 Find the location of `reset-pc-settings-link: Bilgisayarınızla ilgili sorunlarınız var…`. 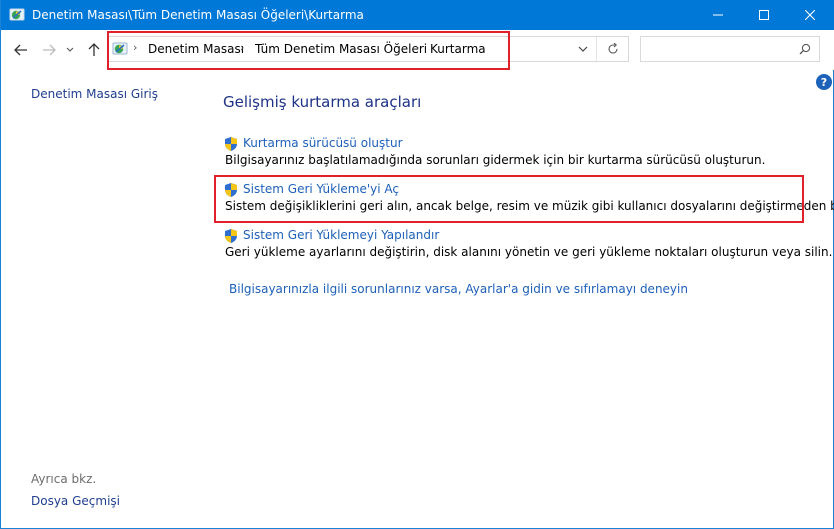

reset-pc-settings-link: Bilgisayarınızla ilgili sorunlarınız var… is located at coordinates (458, 289).